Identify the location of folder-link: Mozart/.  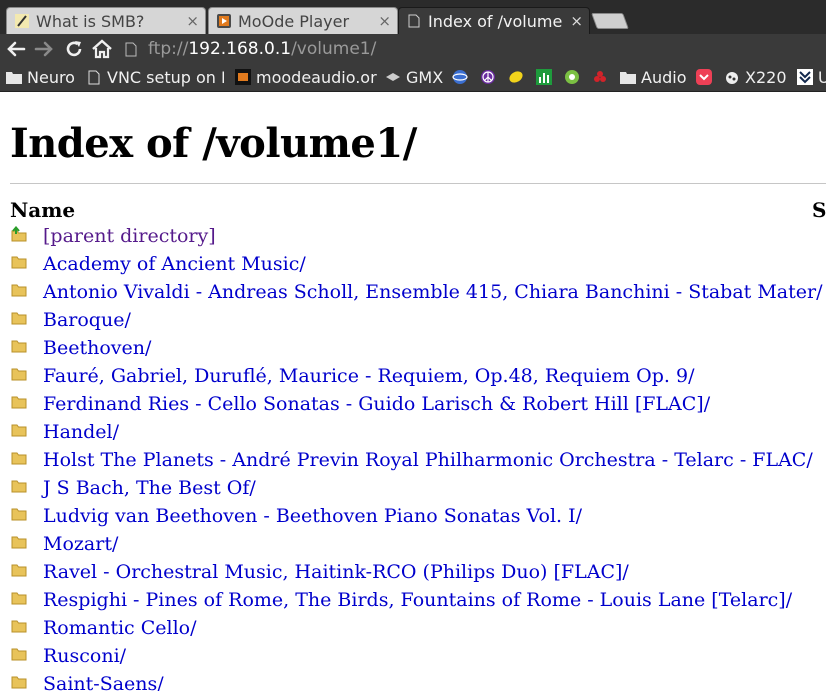
(80, 544).